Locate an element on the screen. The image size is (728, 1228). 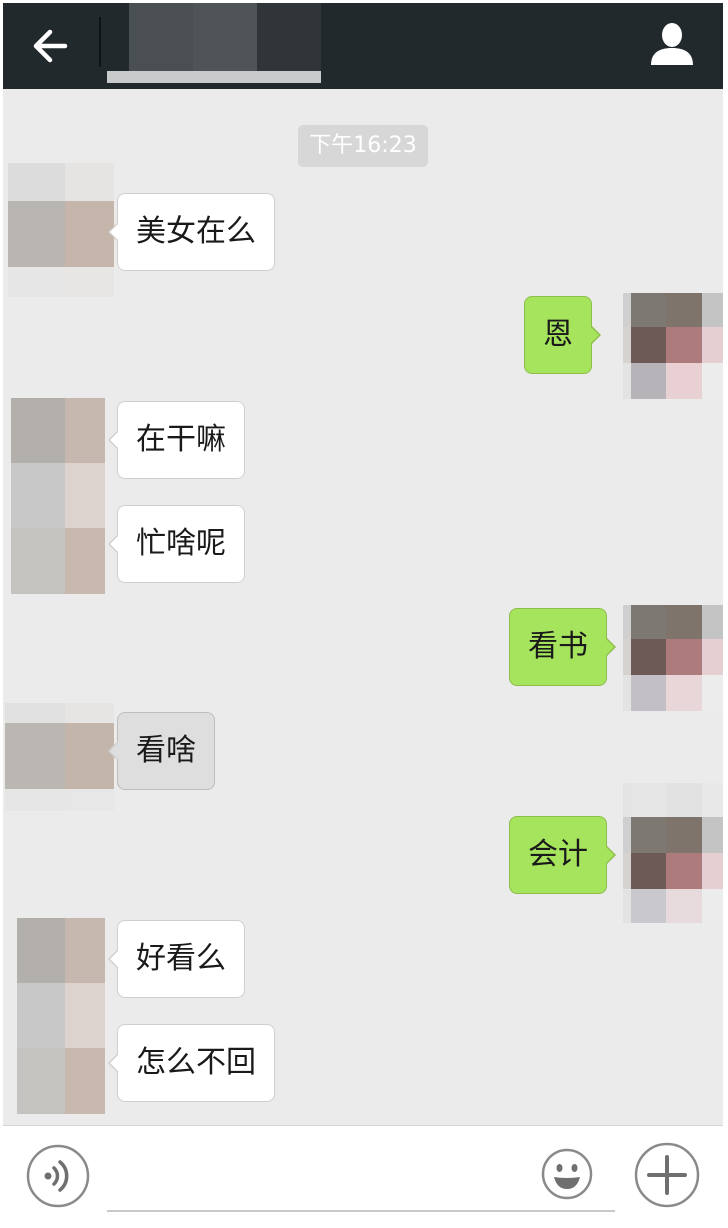
top-bar is located at coordinates (363, 46).